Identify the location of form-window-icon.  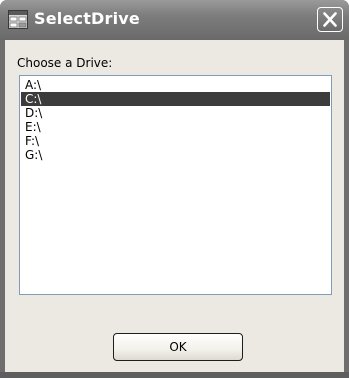
(18, 19).